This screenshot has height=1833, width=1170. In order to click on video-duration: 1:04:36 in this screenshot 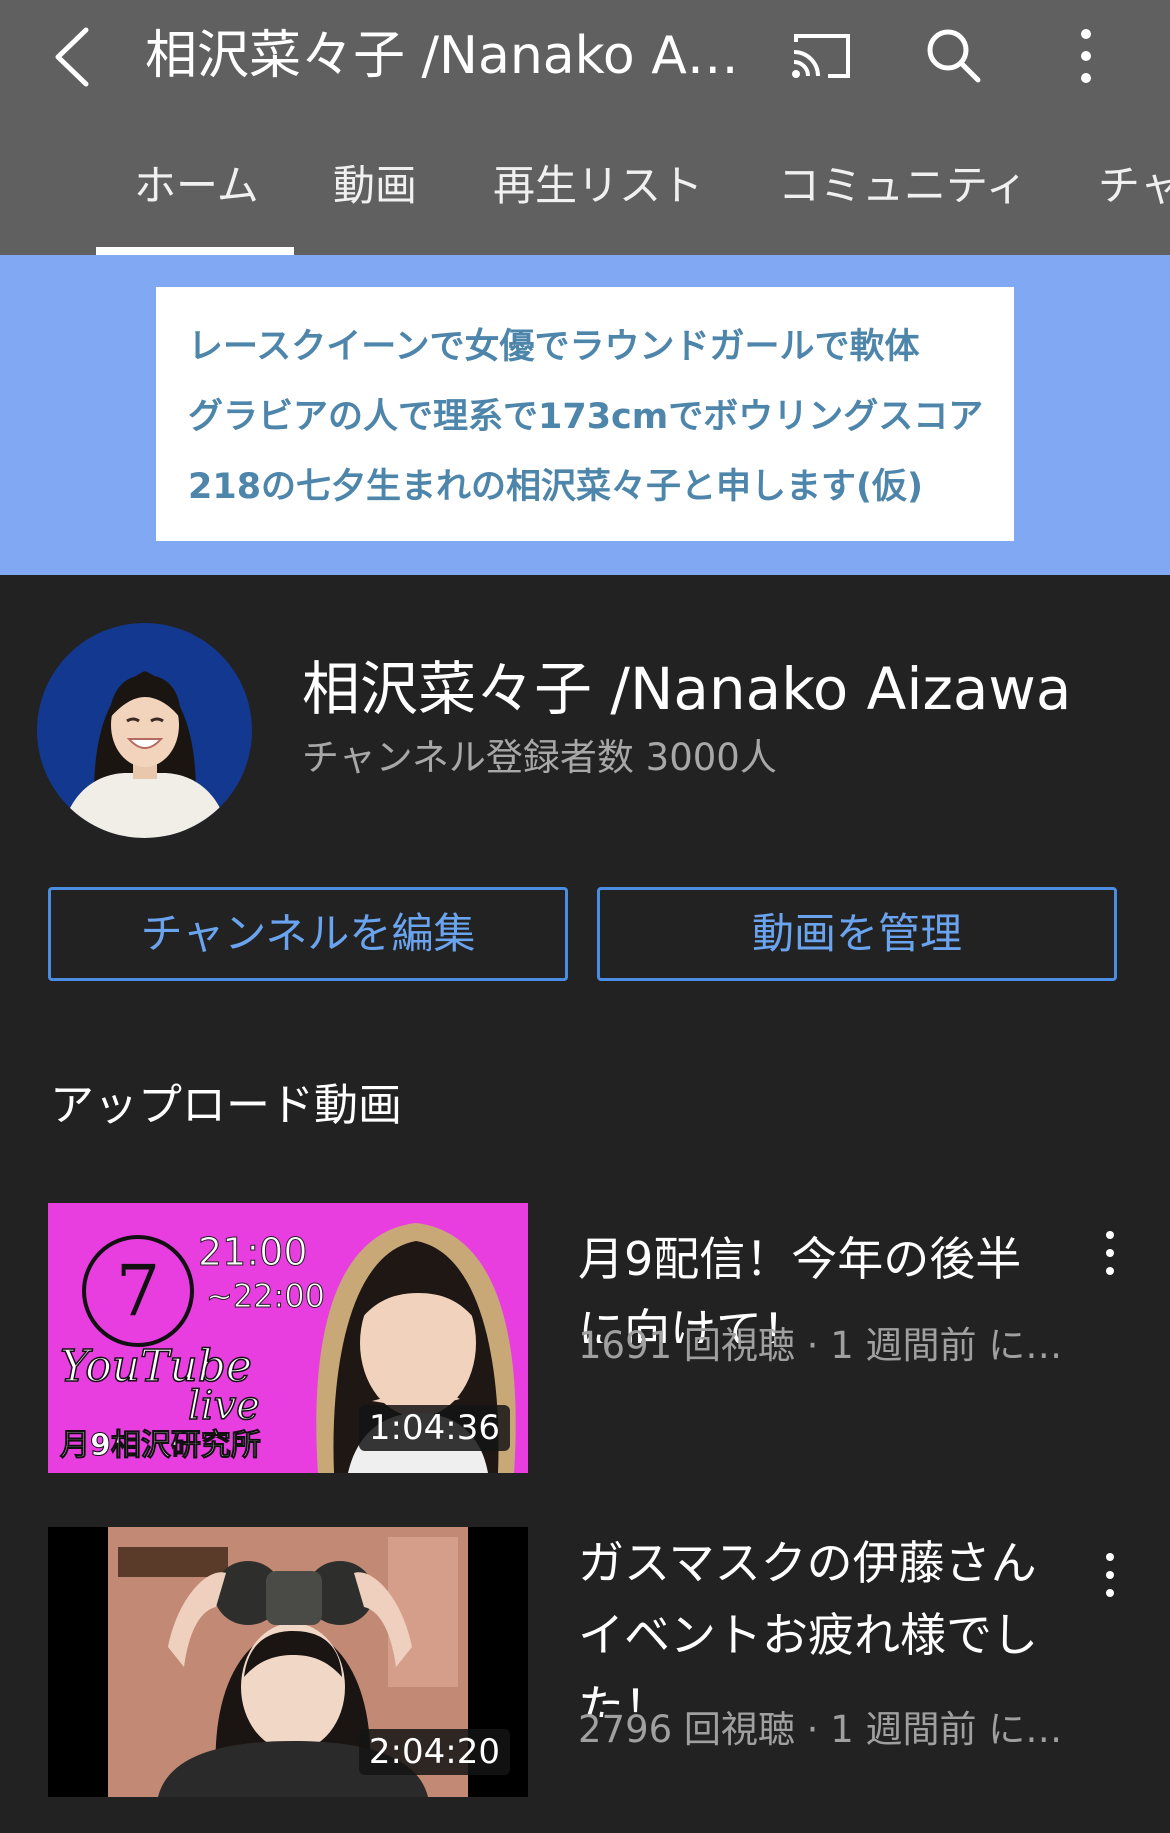, I will do `click(434, 1428)`.